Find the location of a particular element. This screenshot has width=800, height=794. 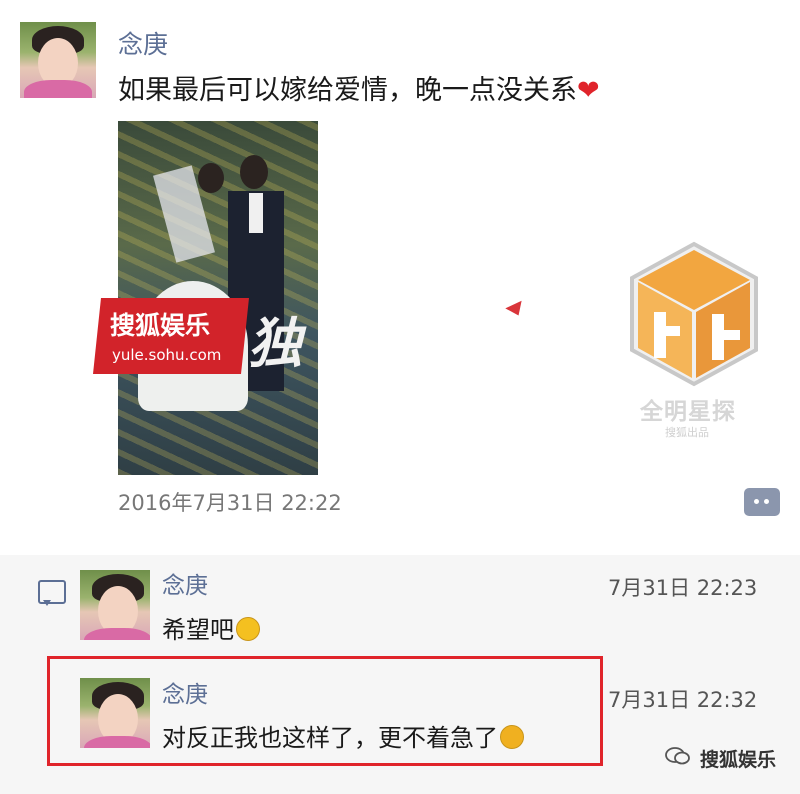

comment-text: 希望吧 is located at coordinates (211, 627).